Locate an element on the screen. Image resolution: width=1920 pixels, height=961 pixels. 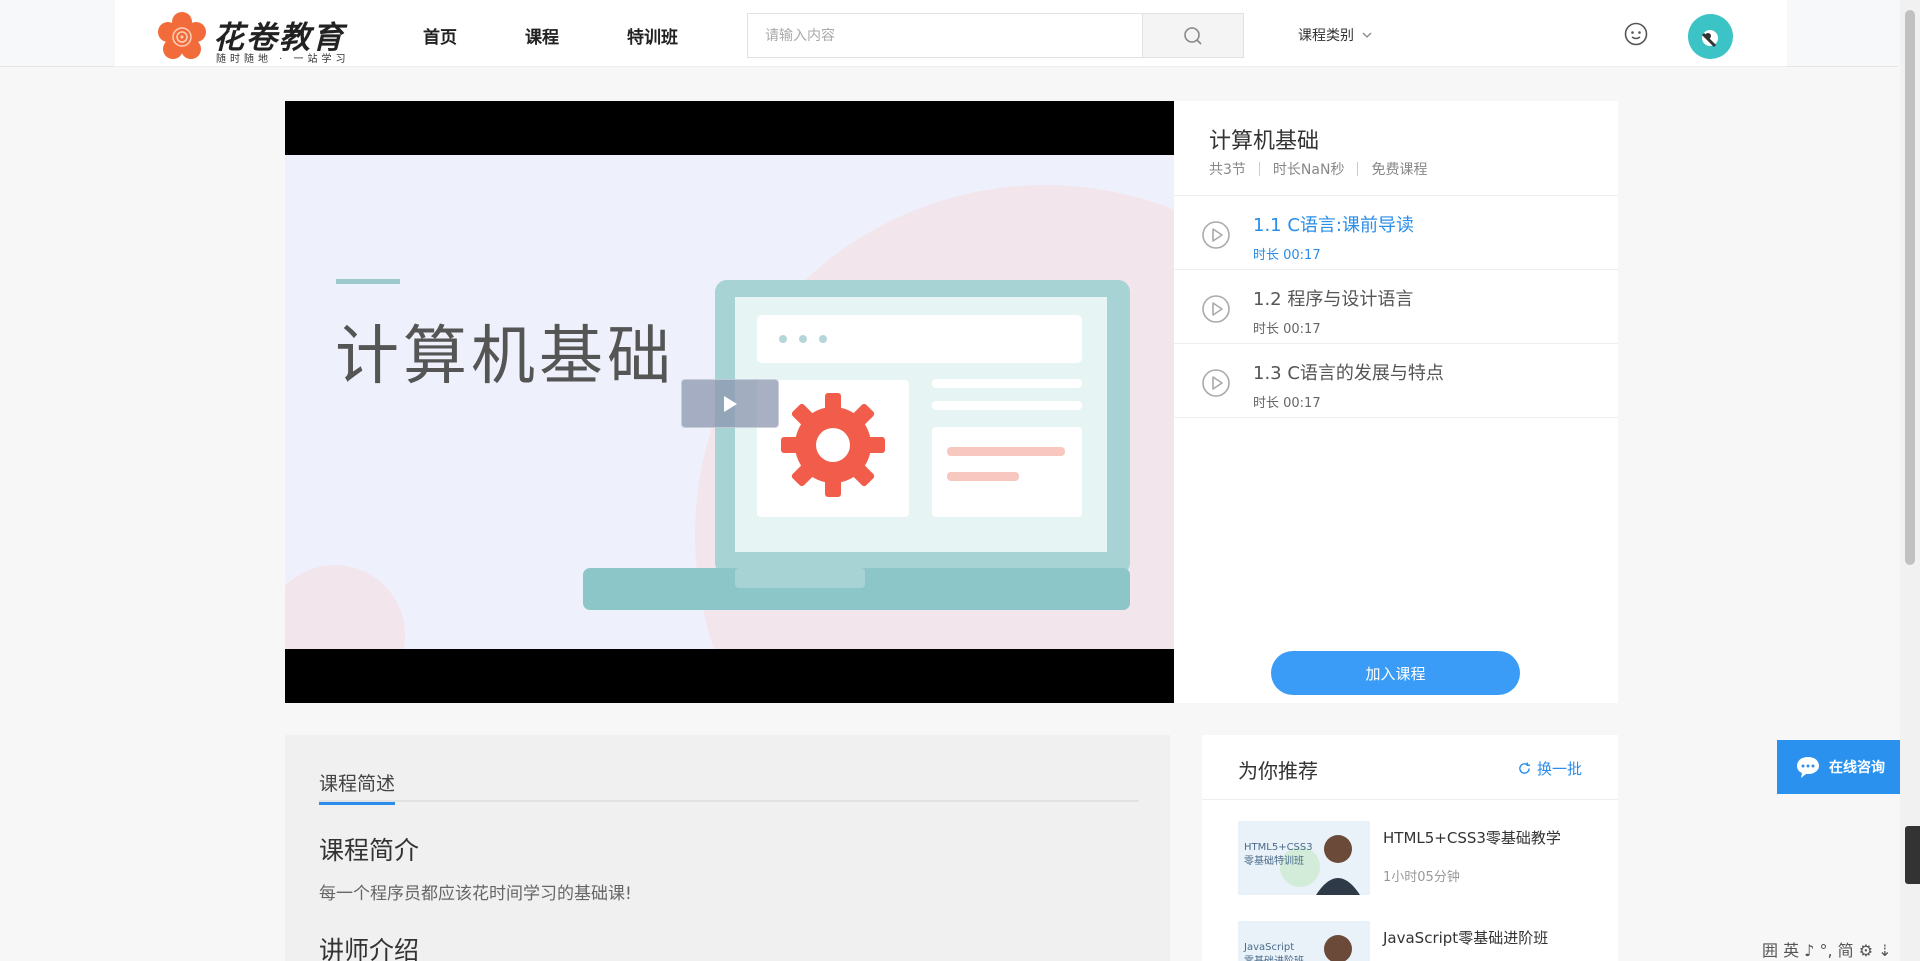
side-handle is located at coordinates (1912, 855).